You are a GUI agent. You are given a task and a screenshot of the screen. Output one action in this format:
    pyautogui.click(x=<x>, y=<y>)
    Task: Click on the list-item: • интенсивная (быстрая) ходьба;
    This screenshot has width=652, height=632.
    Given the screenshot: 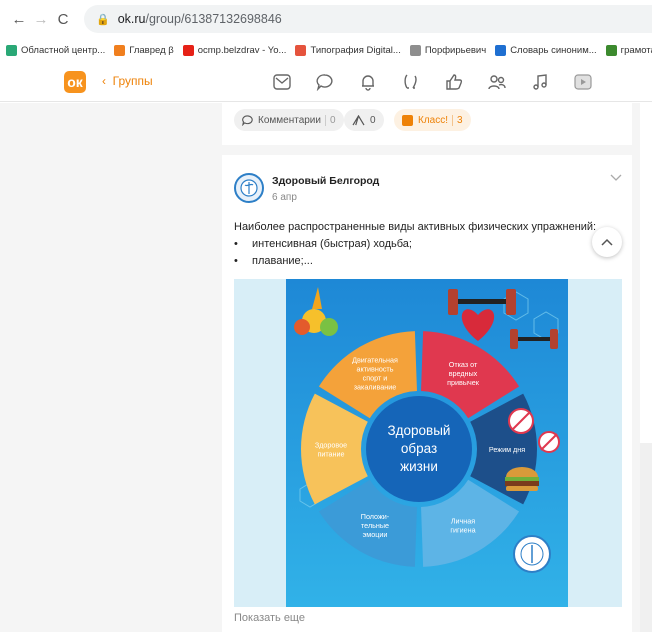 What is the action you would take?
    pyautogui.click(x=430, y=244)
    